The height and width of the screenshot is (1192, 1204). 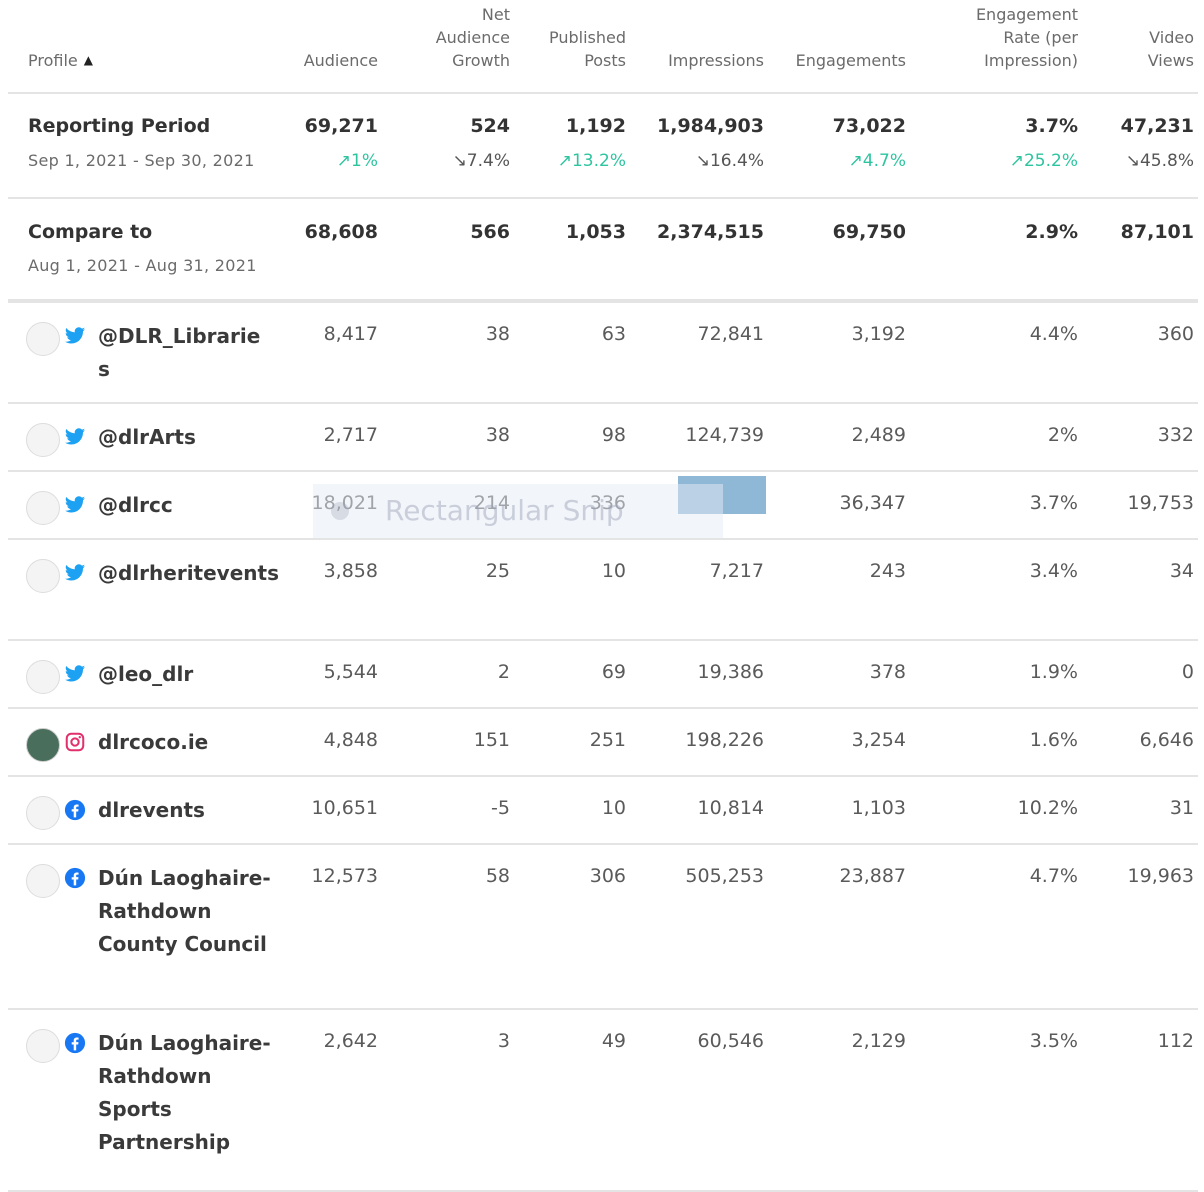 What do you see at coordinates (716, 60) in the screenshot?
I see `column-header-impressions: Impressions` at bounding box center [716, 60].